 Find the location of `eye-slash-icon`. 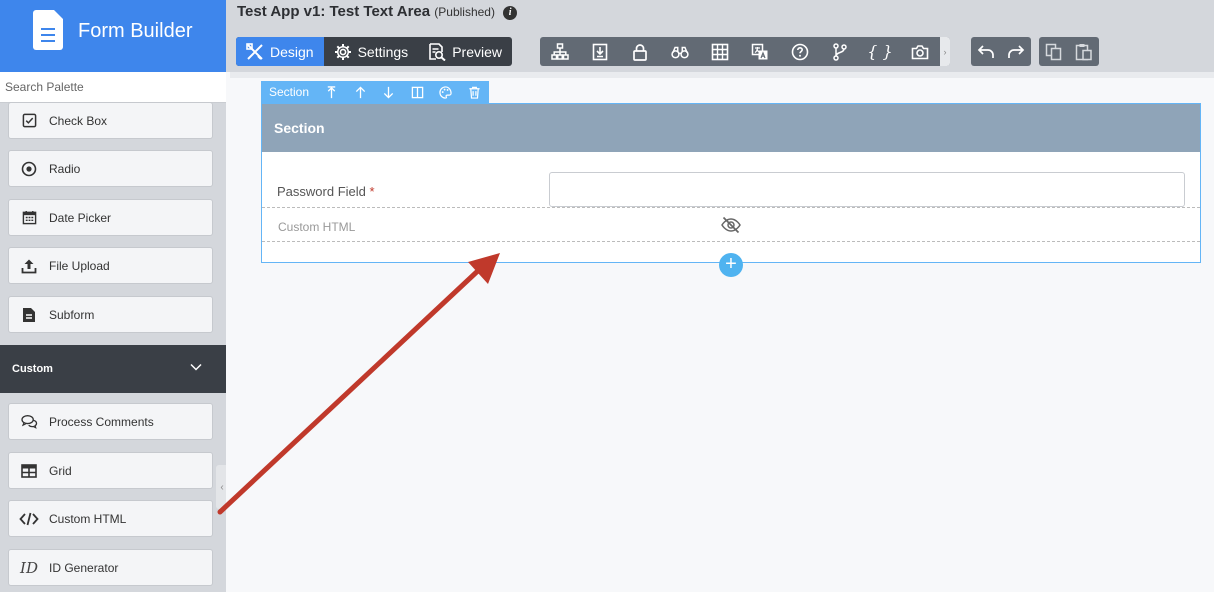

eye-slash-icon is located at coordinates (731, 225).